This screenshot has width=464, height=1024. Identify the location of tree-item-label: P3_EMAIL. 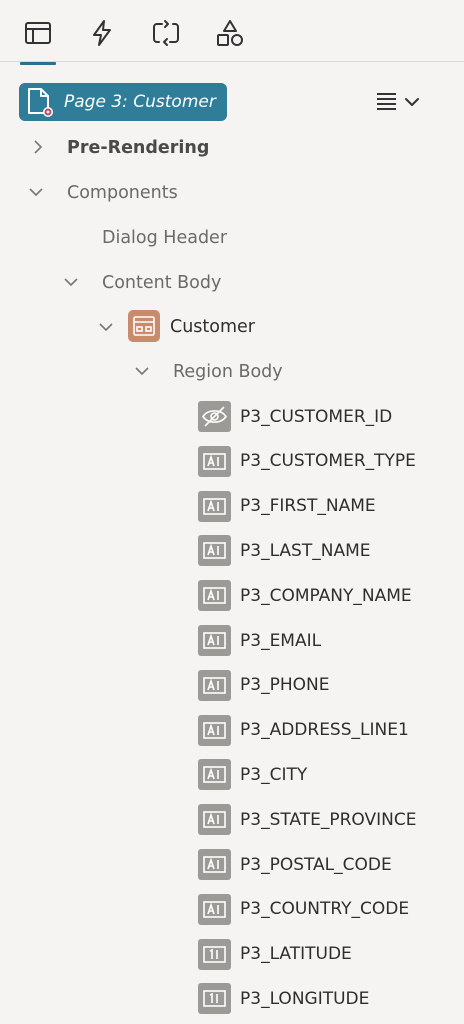
(280, 641).